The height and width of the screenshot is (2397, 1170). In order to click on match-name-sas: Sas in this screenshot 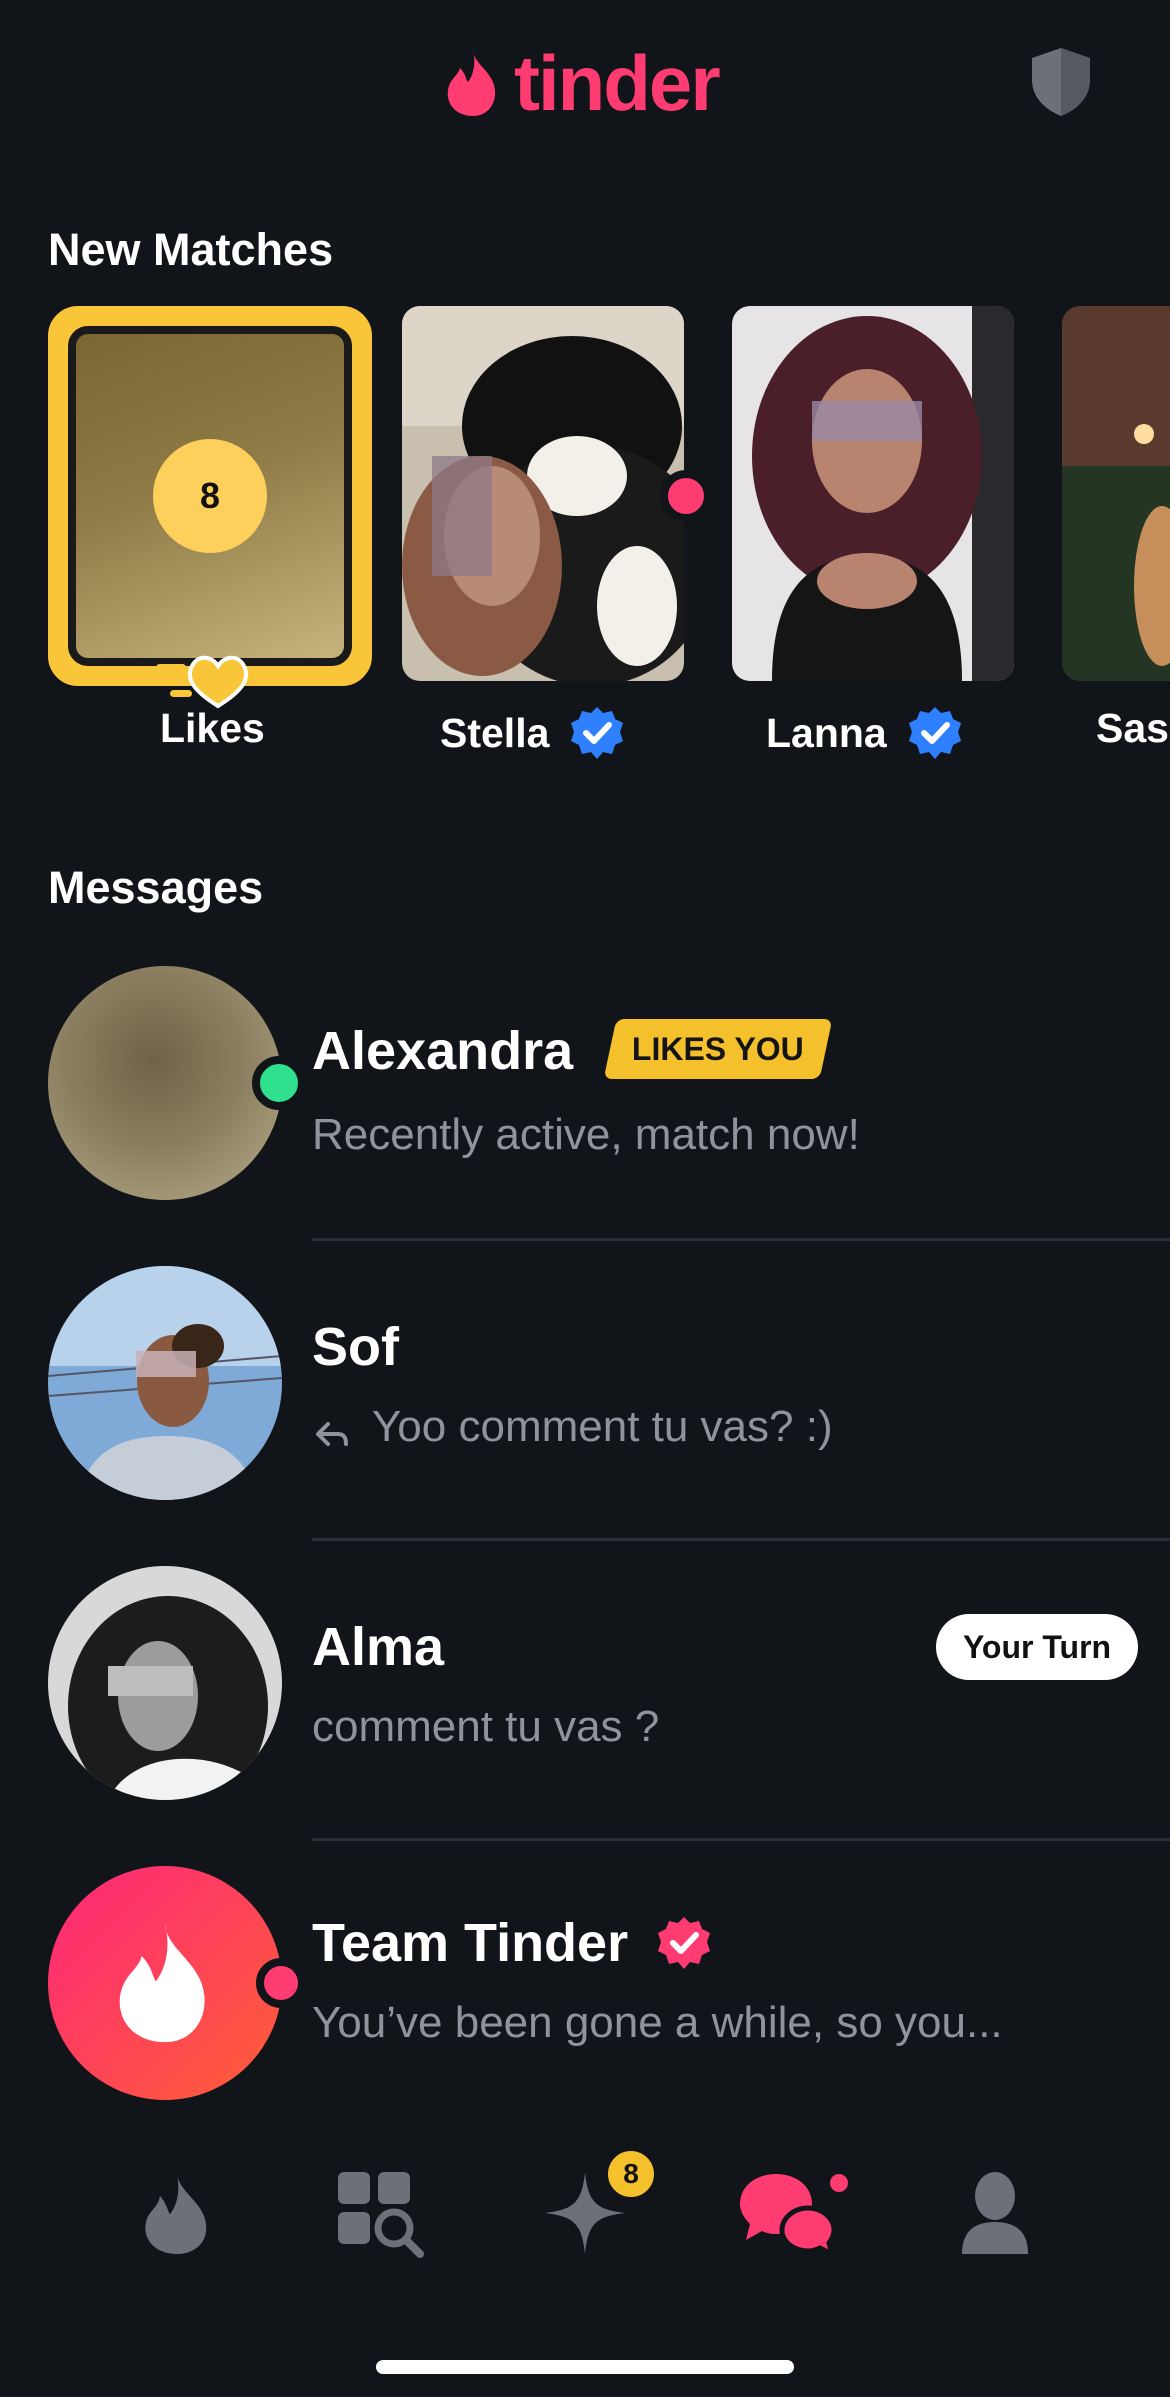, I will do `click(1132, 728)`.